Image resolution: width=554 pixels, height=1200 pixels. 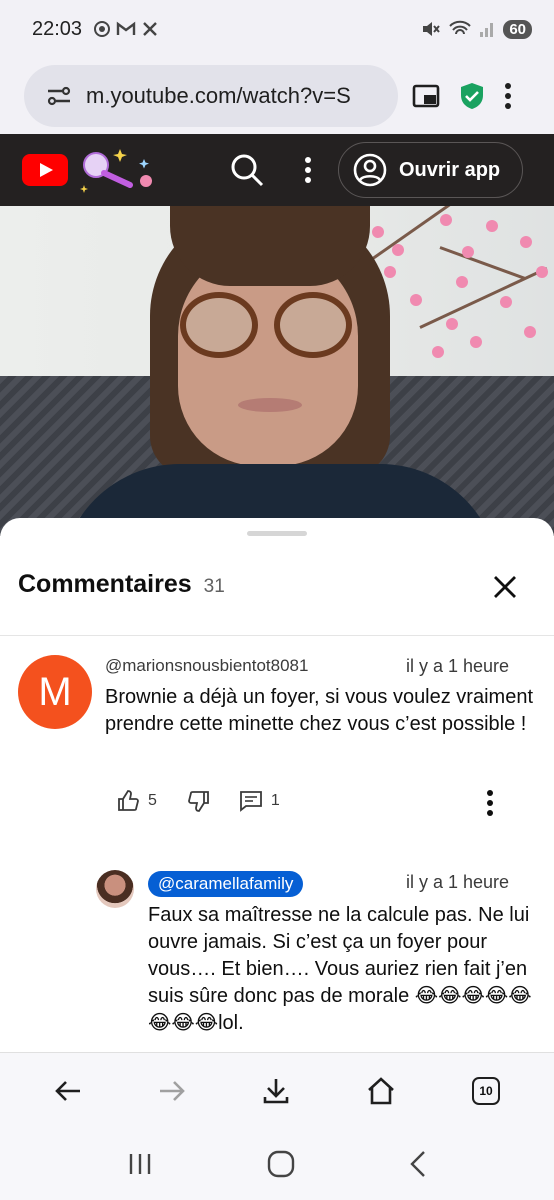 What do you see at coordinates (281, 1164) in the screenshot?
I see `home-button-icon` at bounding box center [281, 1164].